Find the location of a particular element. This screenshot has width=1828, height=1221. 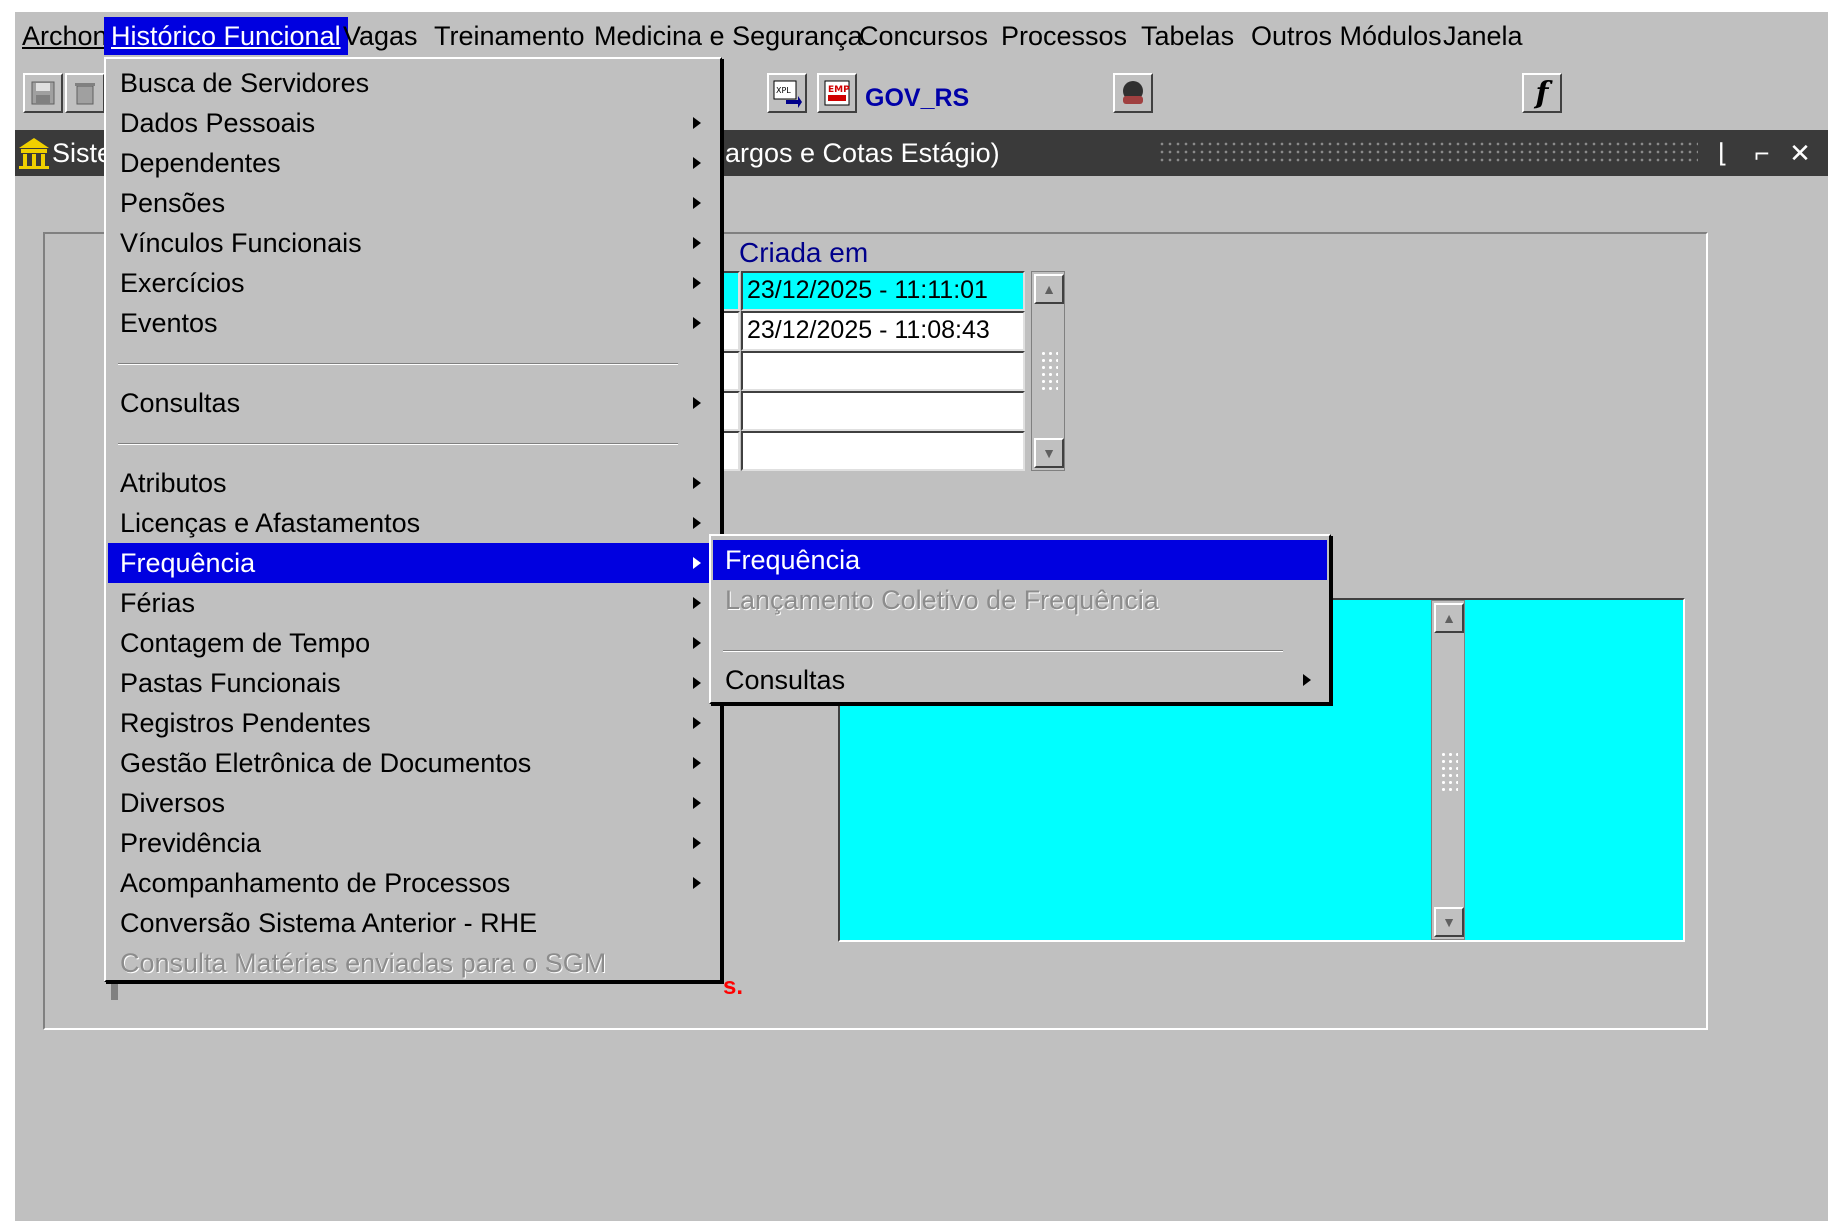

function-icon: f is located at coordinates (1542, 93).